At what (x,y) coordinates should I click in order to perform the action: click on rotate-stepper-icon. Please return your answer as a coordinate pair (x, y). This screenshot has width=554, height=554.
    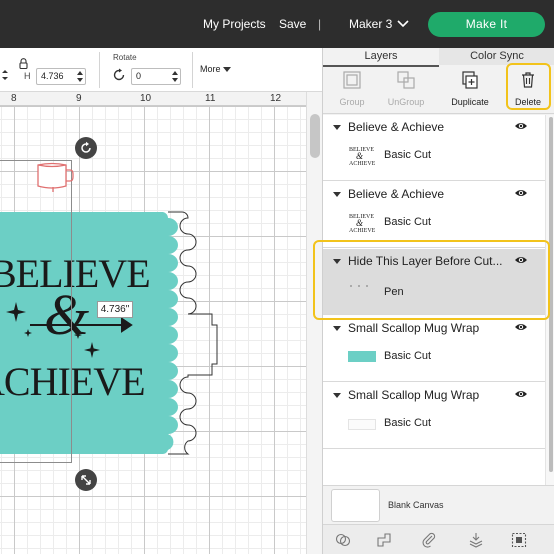
    Looking at the image, I should click on (175, 76).